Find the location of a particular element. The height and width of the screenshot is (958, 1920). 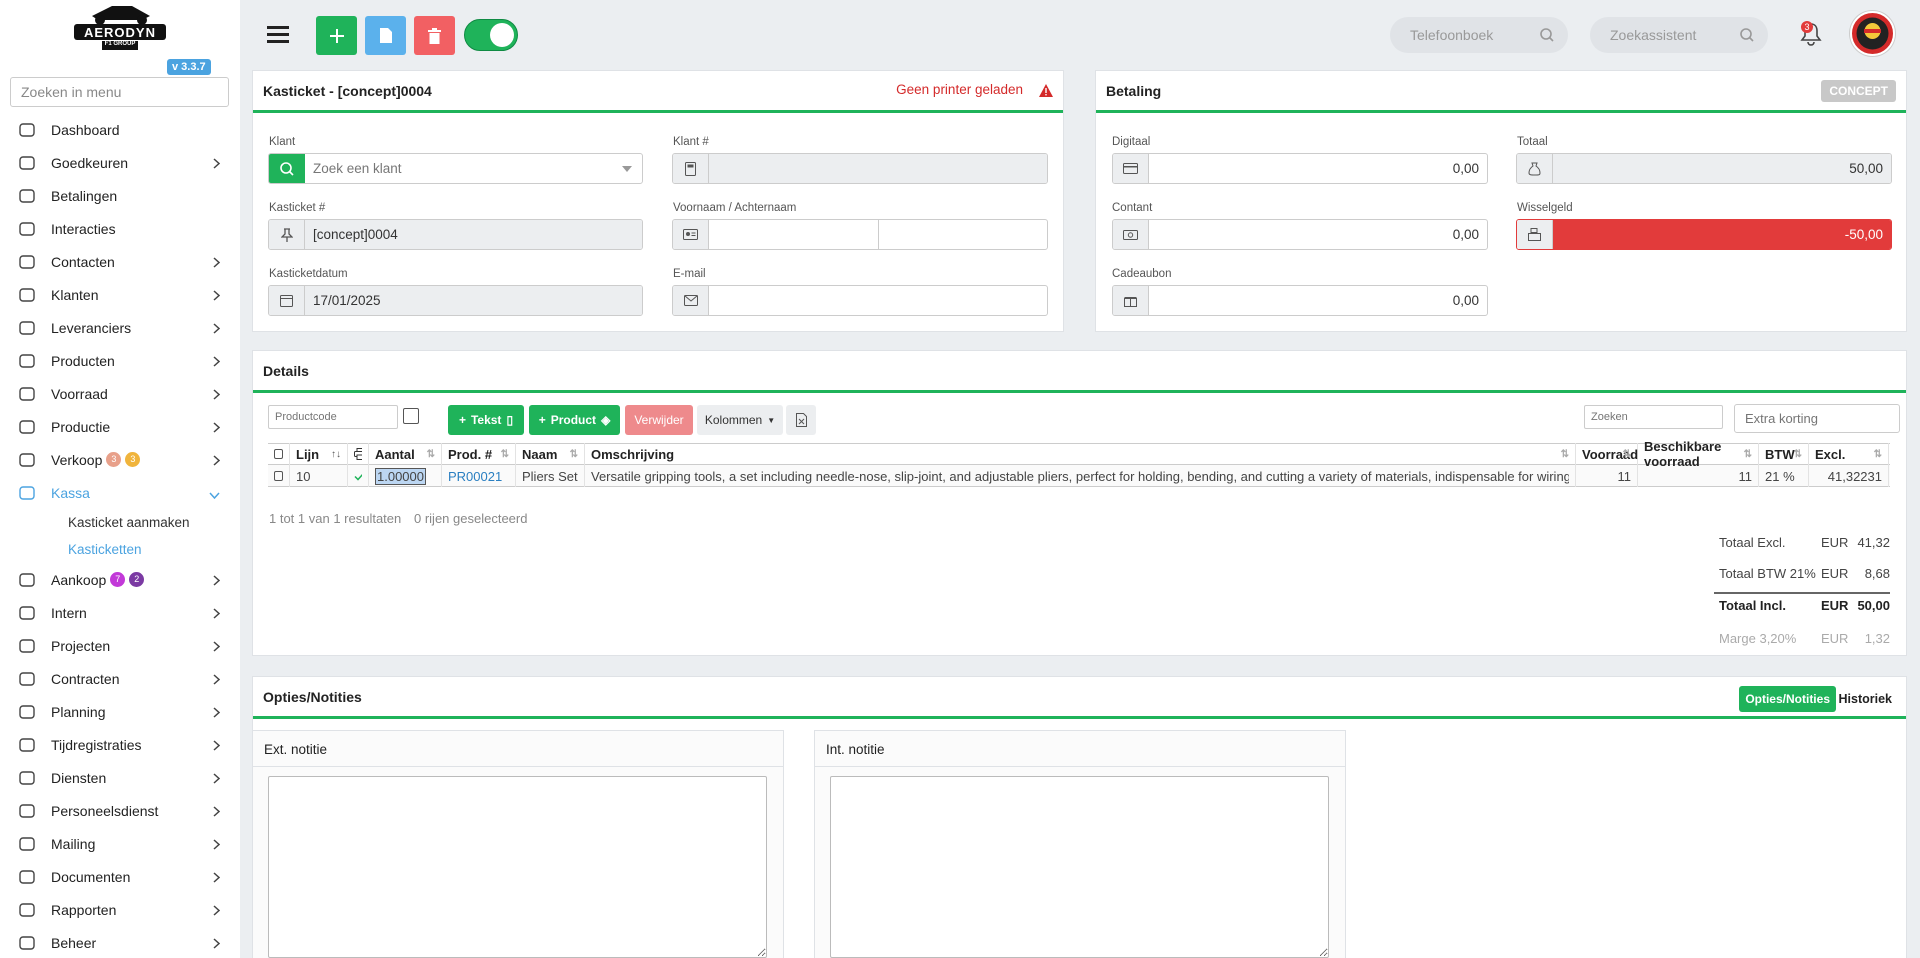

sidebar-item-diensten: Diensten is located at coordinates (120, 777).